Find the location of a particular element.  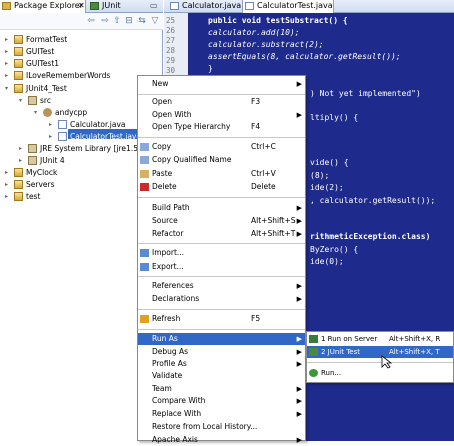

tree-item: ▸ Calculator.java is located at coordinates (80, 124).